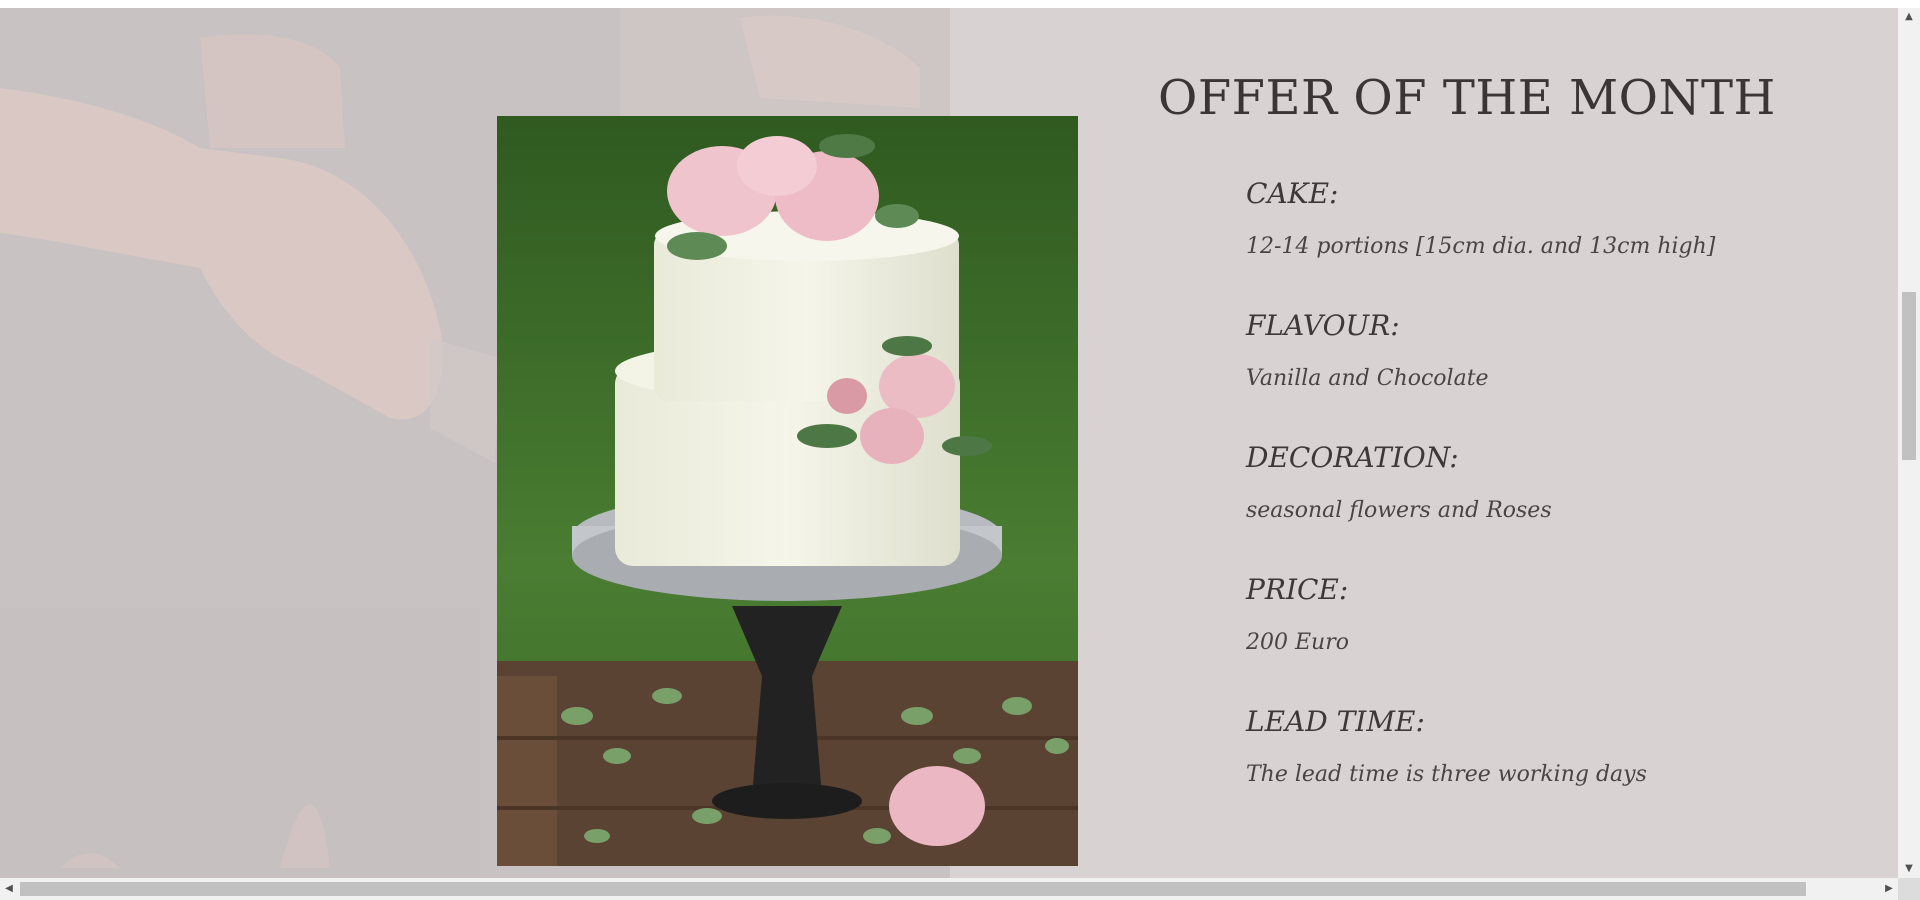 The image size is (1920, 900). What do you see at coordinates (1297, 642) in the screenshot?
I see `price-value: 200 Euro` at bounding box center [1297, 642].